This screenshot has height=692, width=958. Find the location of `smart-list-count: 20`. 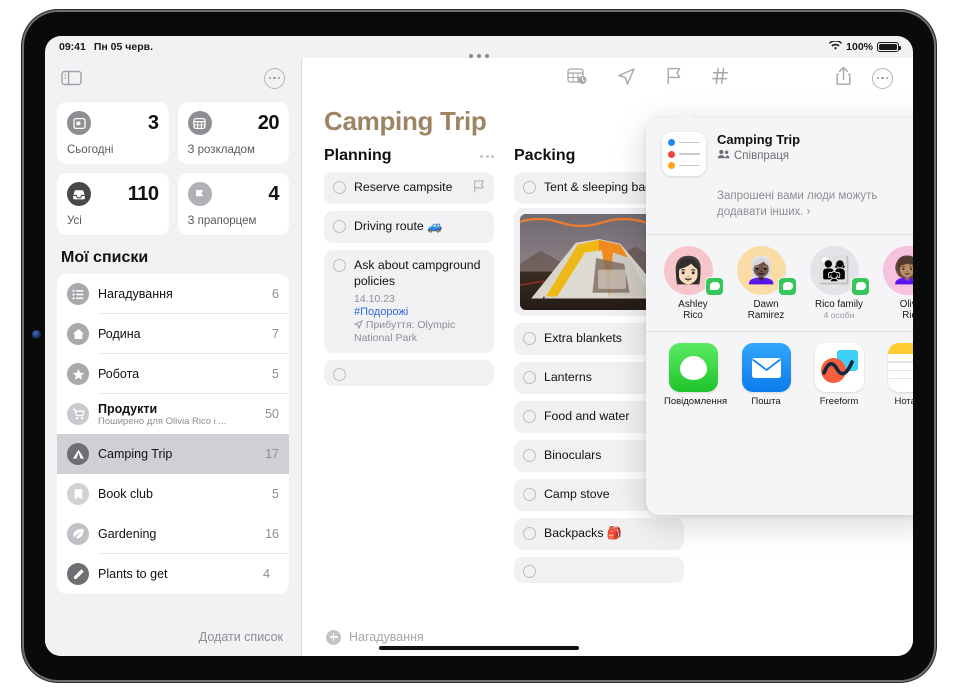

smart-list-count: 20 is located at coordinates (268, 122).